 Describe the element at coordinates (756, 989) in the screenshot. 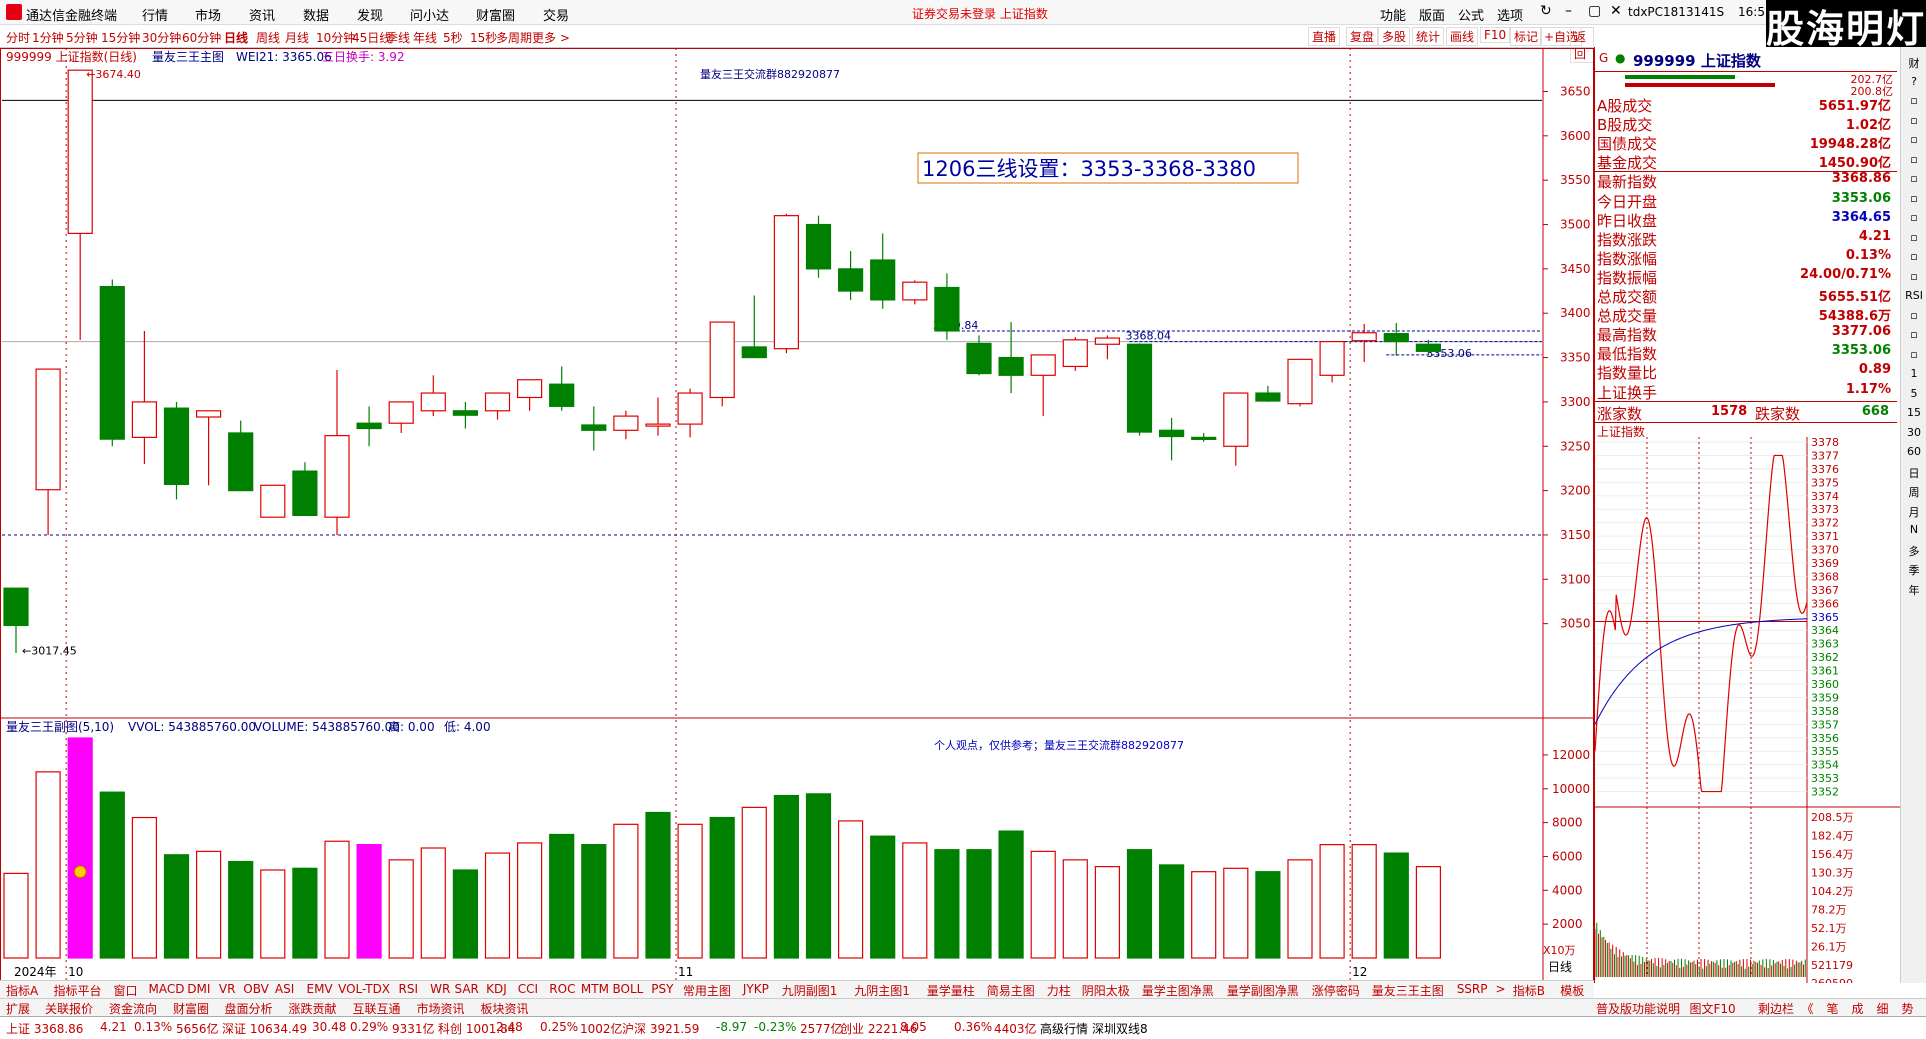

I see `indicator-tab-20: JYKP` at that location.